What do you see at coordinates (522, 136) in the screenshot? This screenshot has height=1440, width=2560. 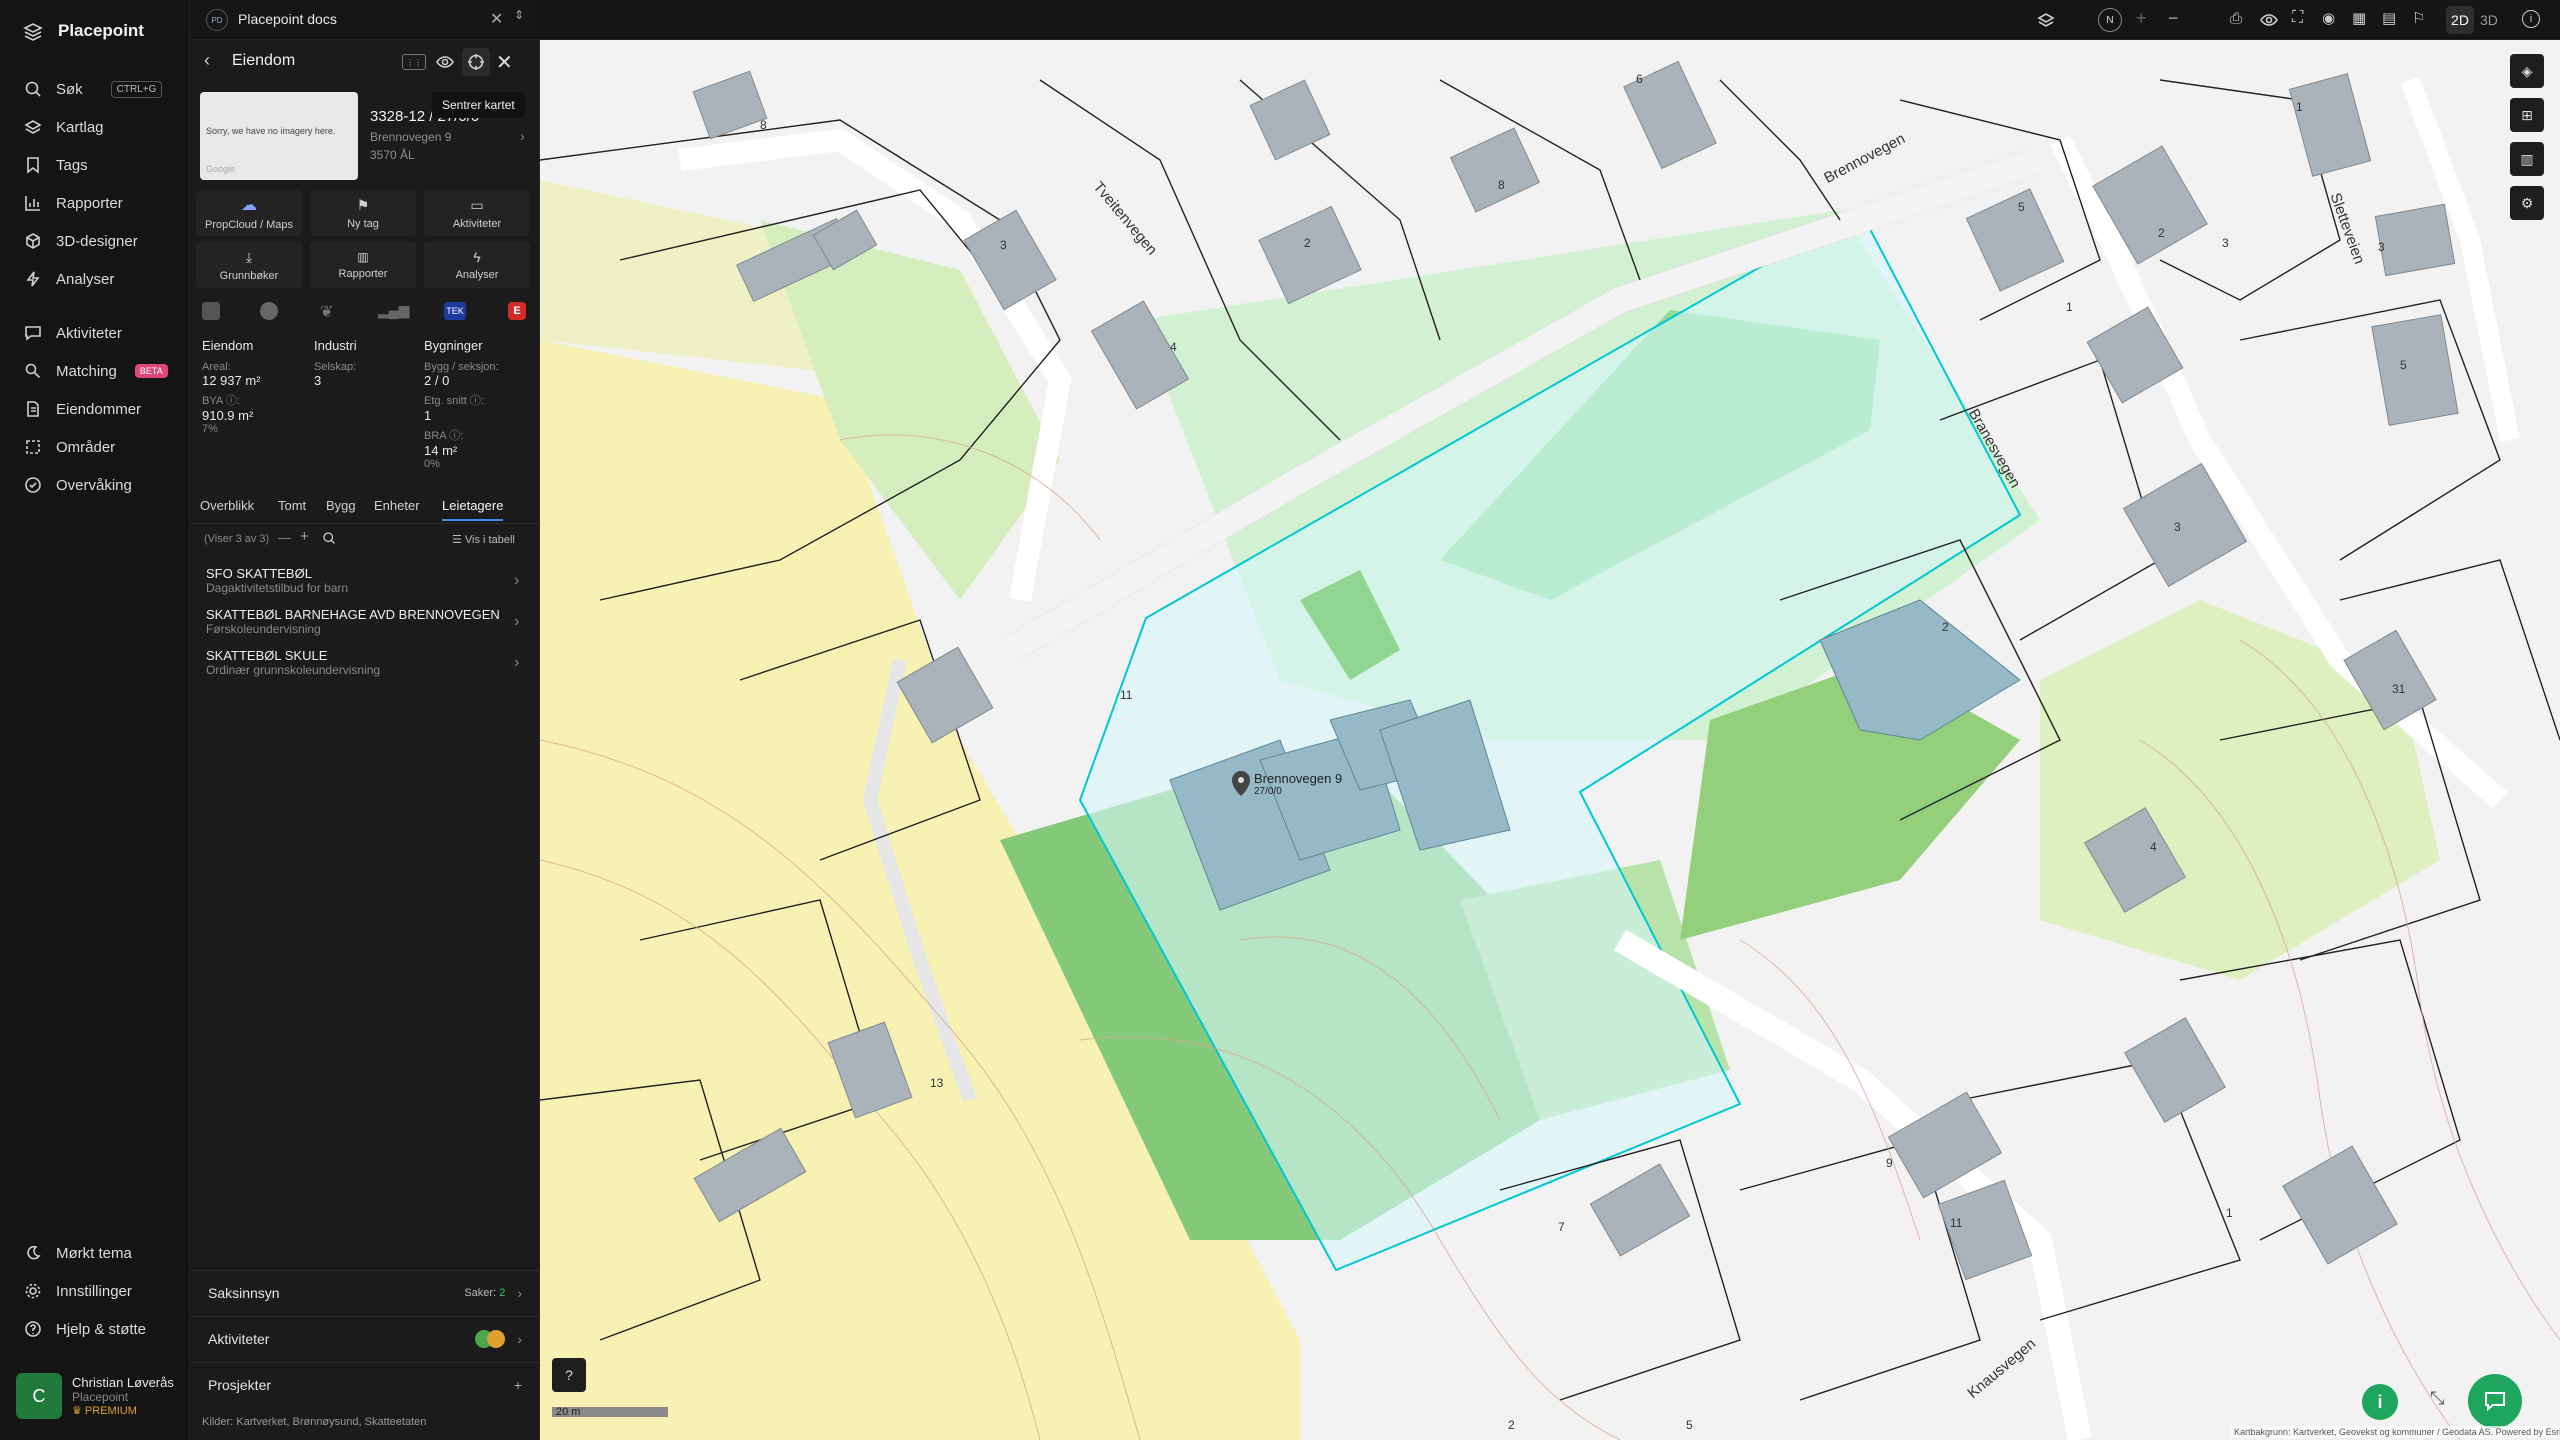 I see `chevron-right-icon: ›` at bounding box center [522, 136].